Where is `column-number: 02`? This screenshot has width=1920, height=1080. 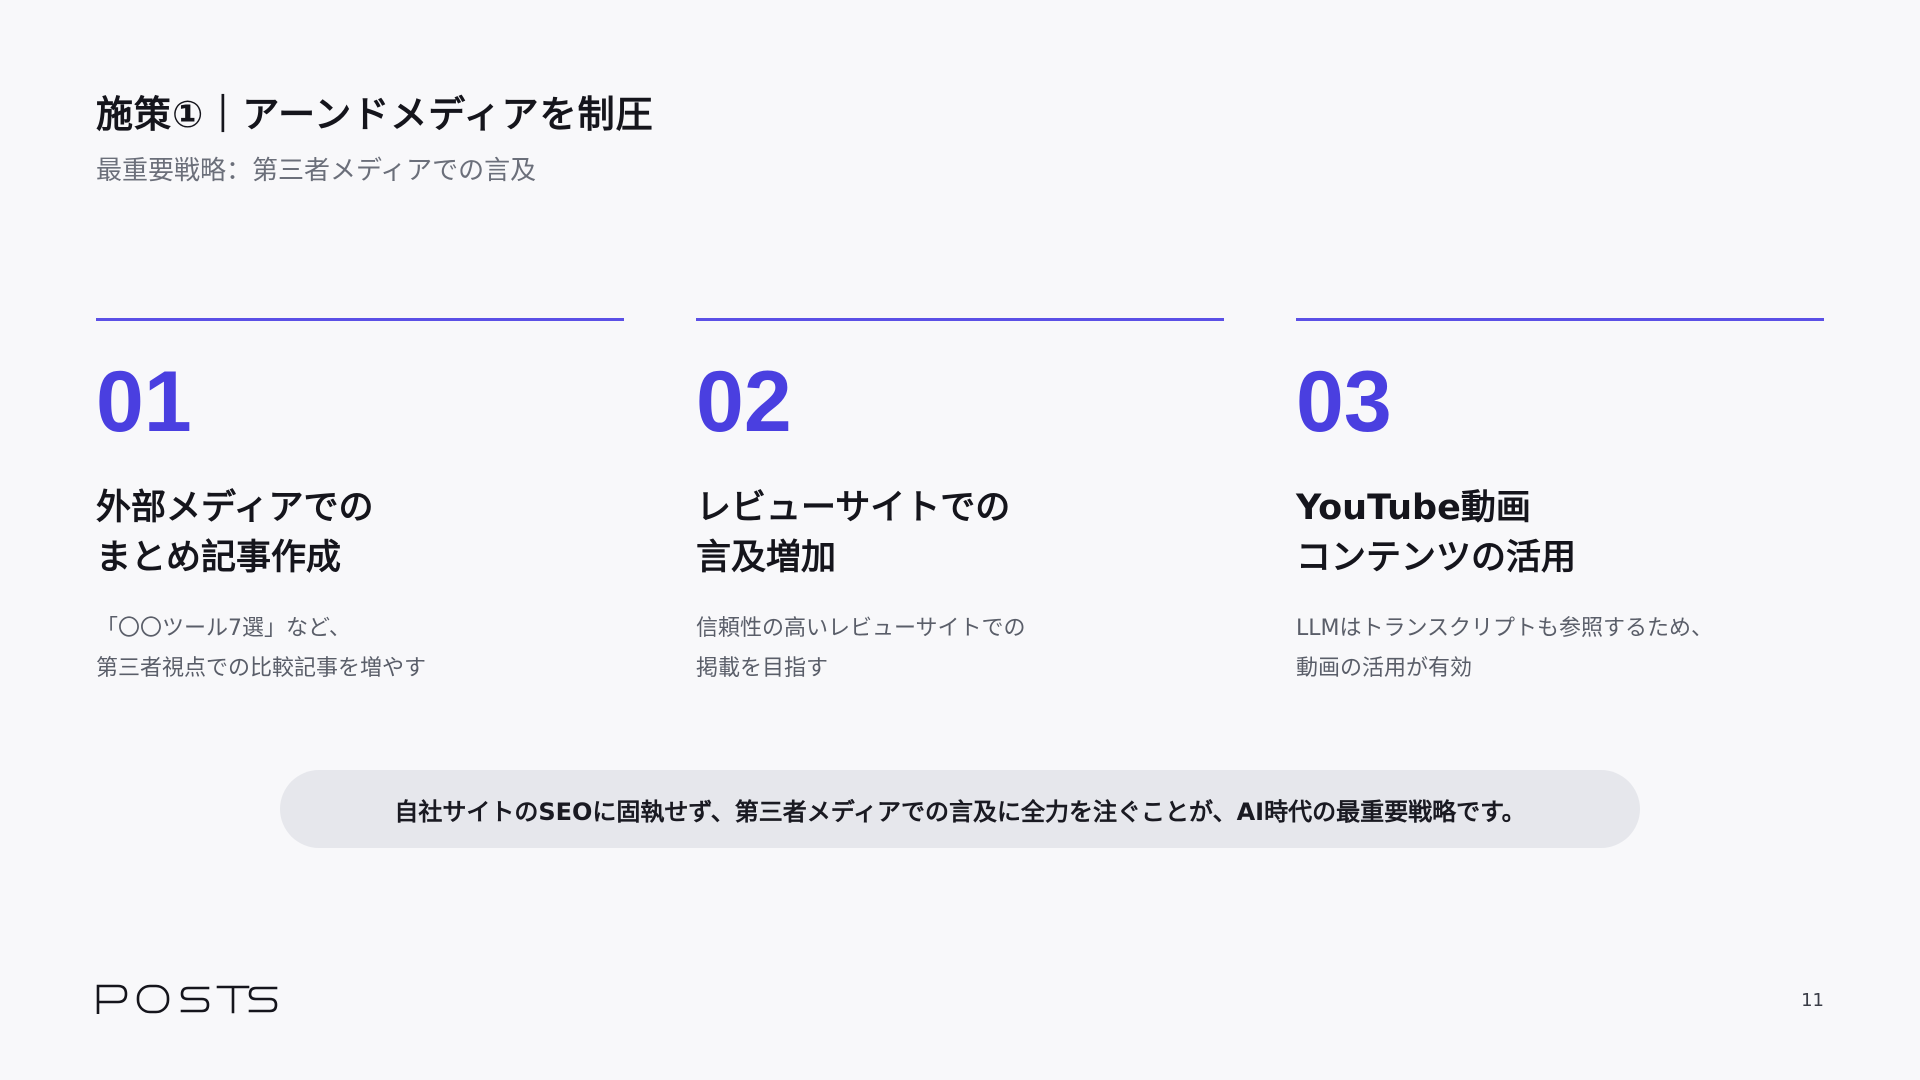 column-number: 02 is located at coordinates (744, 402).